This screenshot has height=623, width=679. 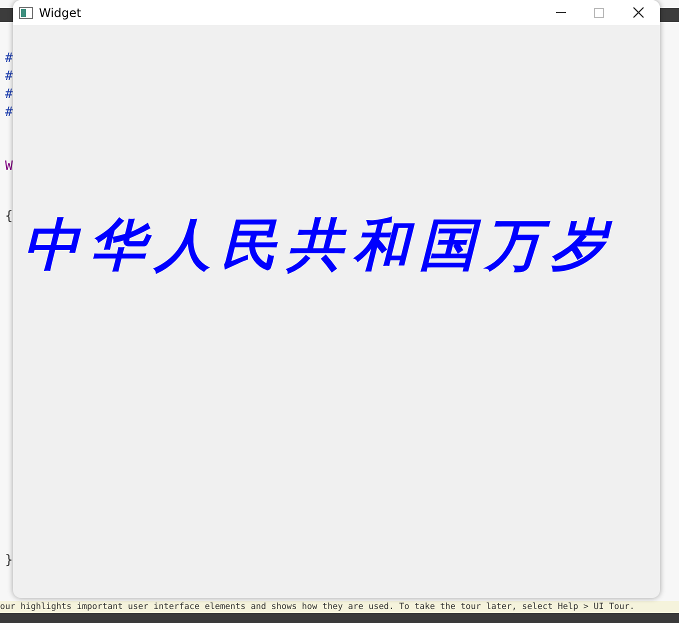 I want to click on tour-notice: our highlights important user interface elements and shows how they are used. To take the tour later, select Help > UI Tour., so click(x=317, y=607).